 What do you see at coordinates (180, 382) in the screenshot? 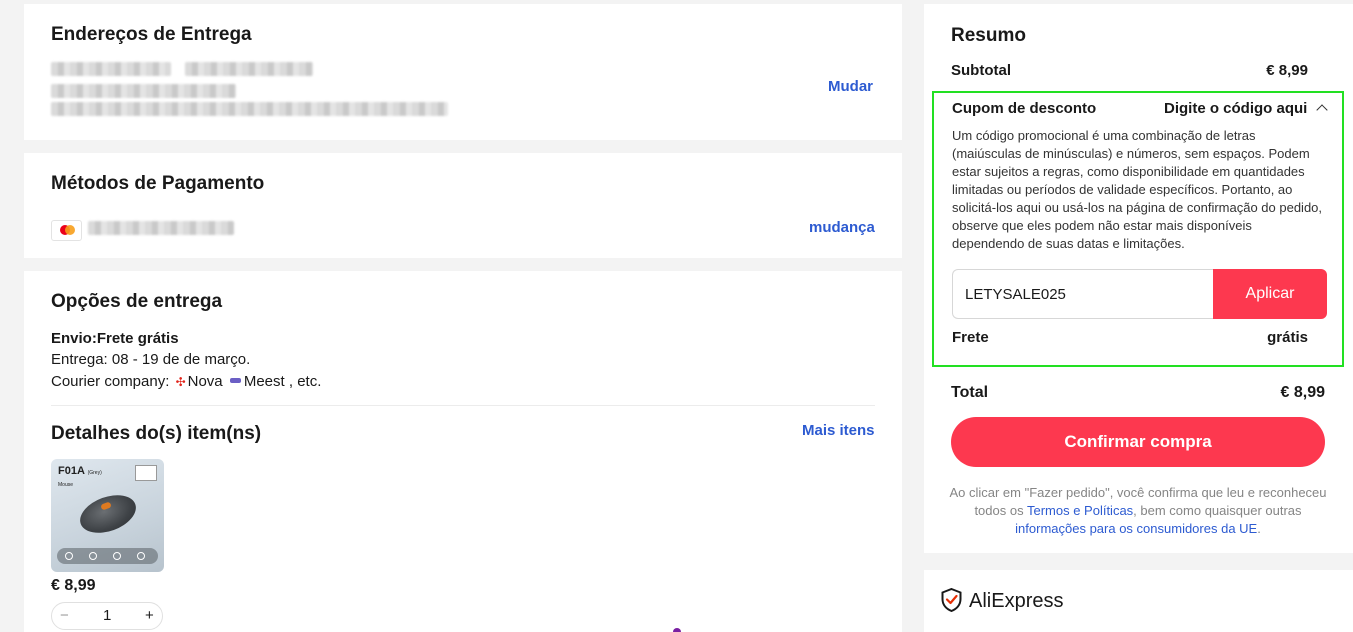
I see `nova-logo-icon: ✣` at bounding box center [180, 382].